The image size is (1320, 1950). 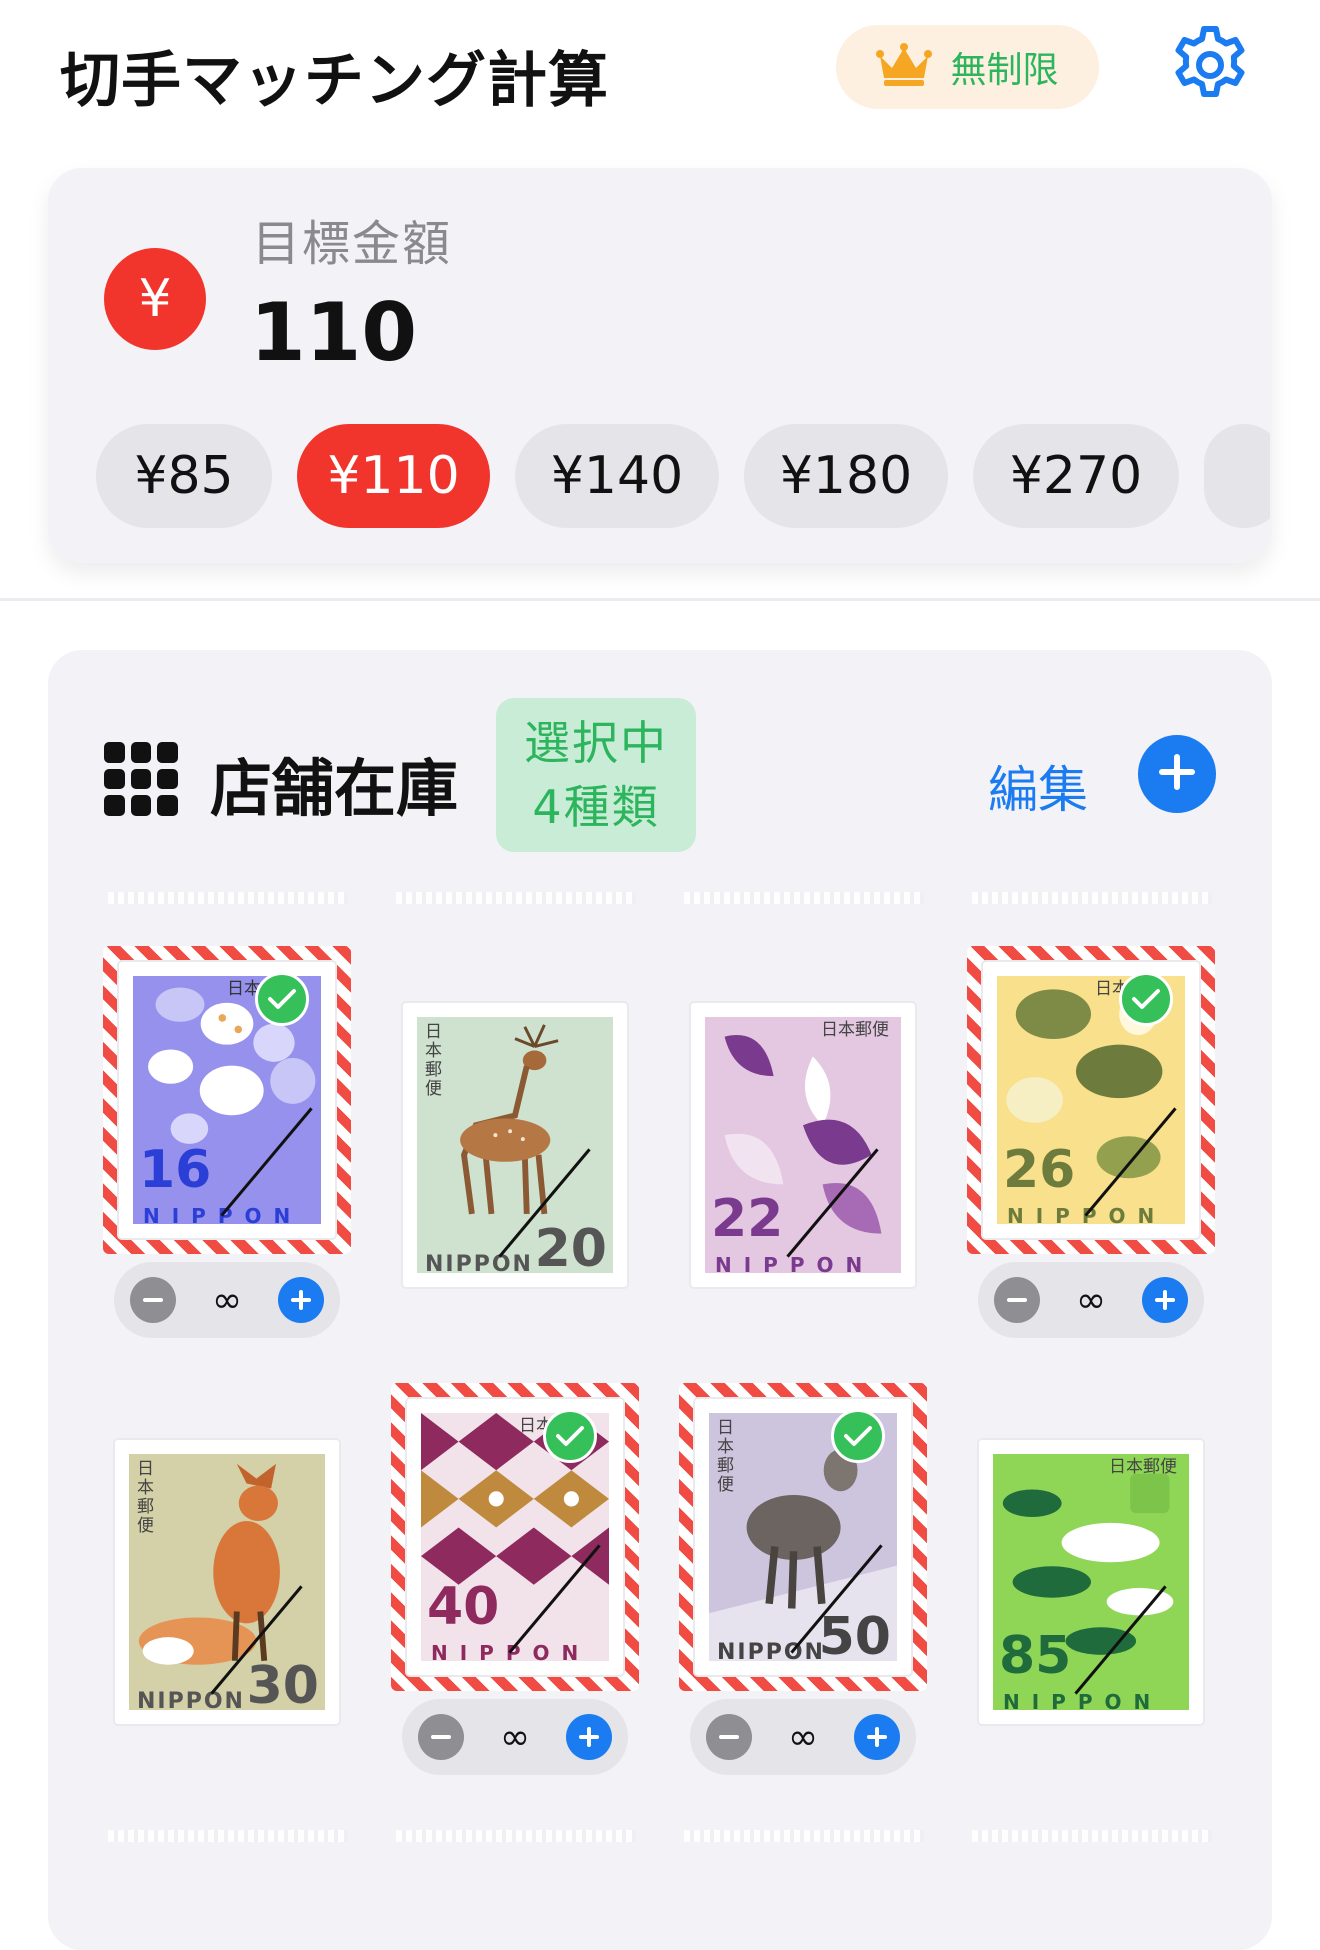 I want to click on stamp-26: 日本郵便 26 NIPPON, so click(x=1091, y=1100).